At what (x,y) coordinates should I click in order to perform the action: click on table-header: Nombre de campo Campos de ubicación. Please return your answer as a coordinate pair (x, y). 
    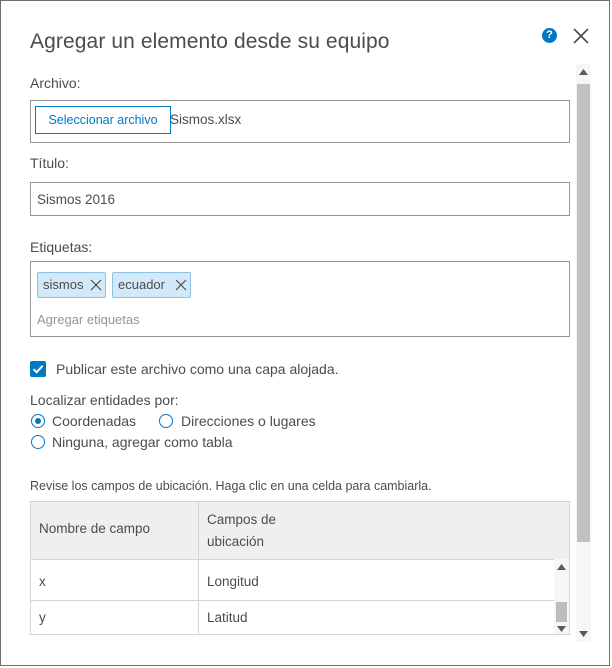
    Looking at the image, I should click on (300, 531).